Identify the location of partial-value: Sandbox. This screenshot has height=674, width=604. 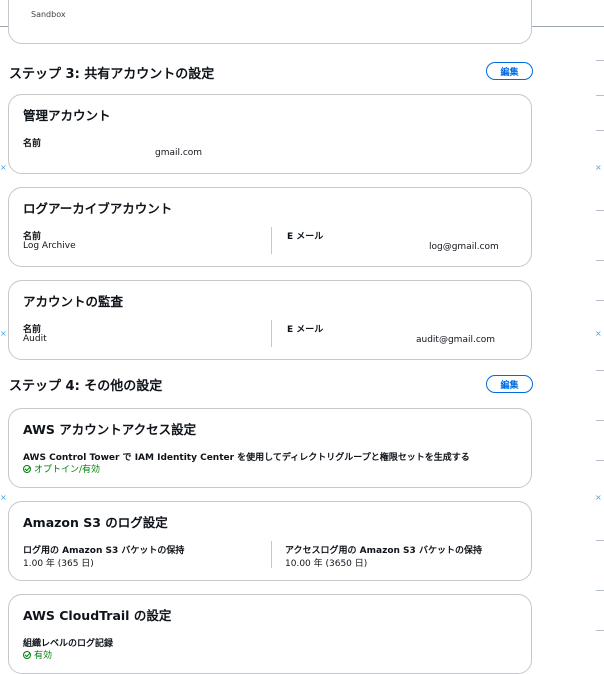
(48, 14).